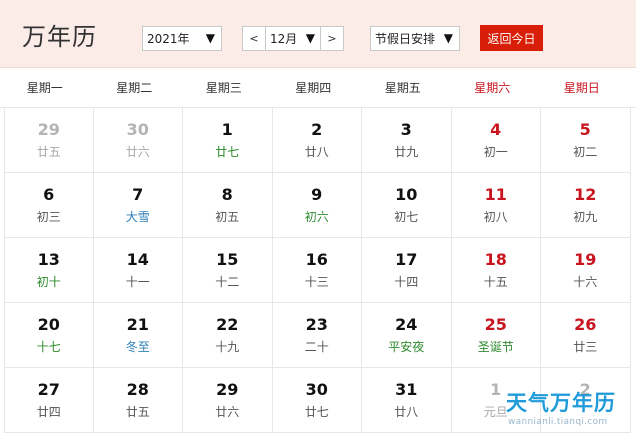  I want to click on day-number: 12, so click(585, 194).